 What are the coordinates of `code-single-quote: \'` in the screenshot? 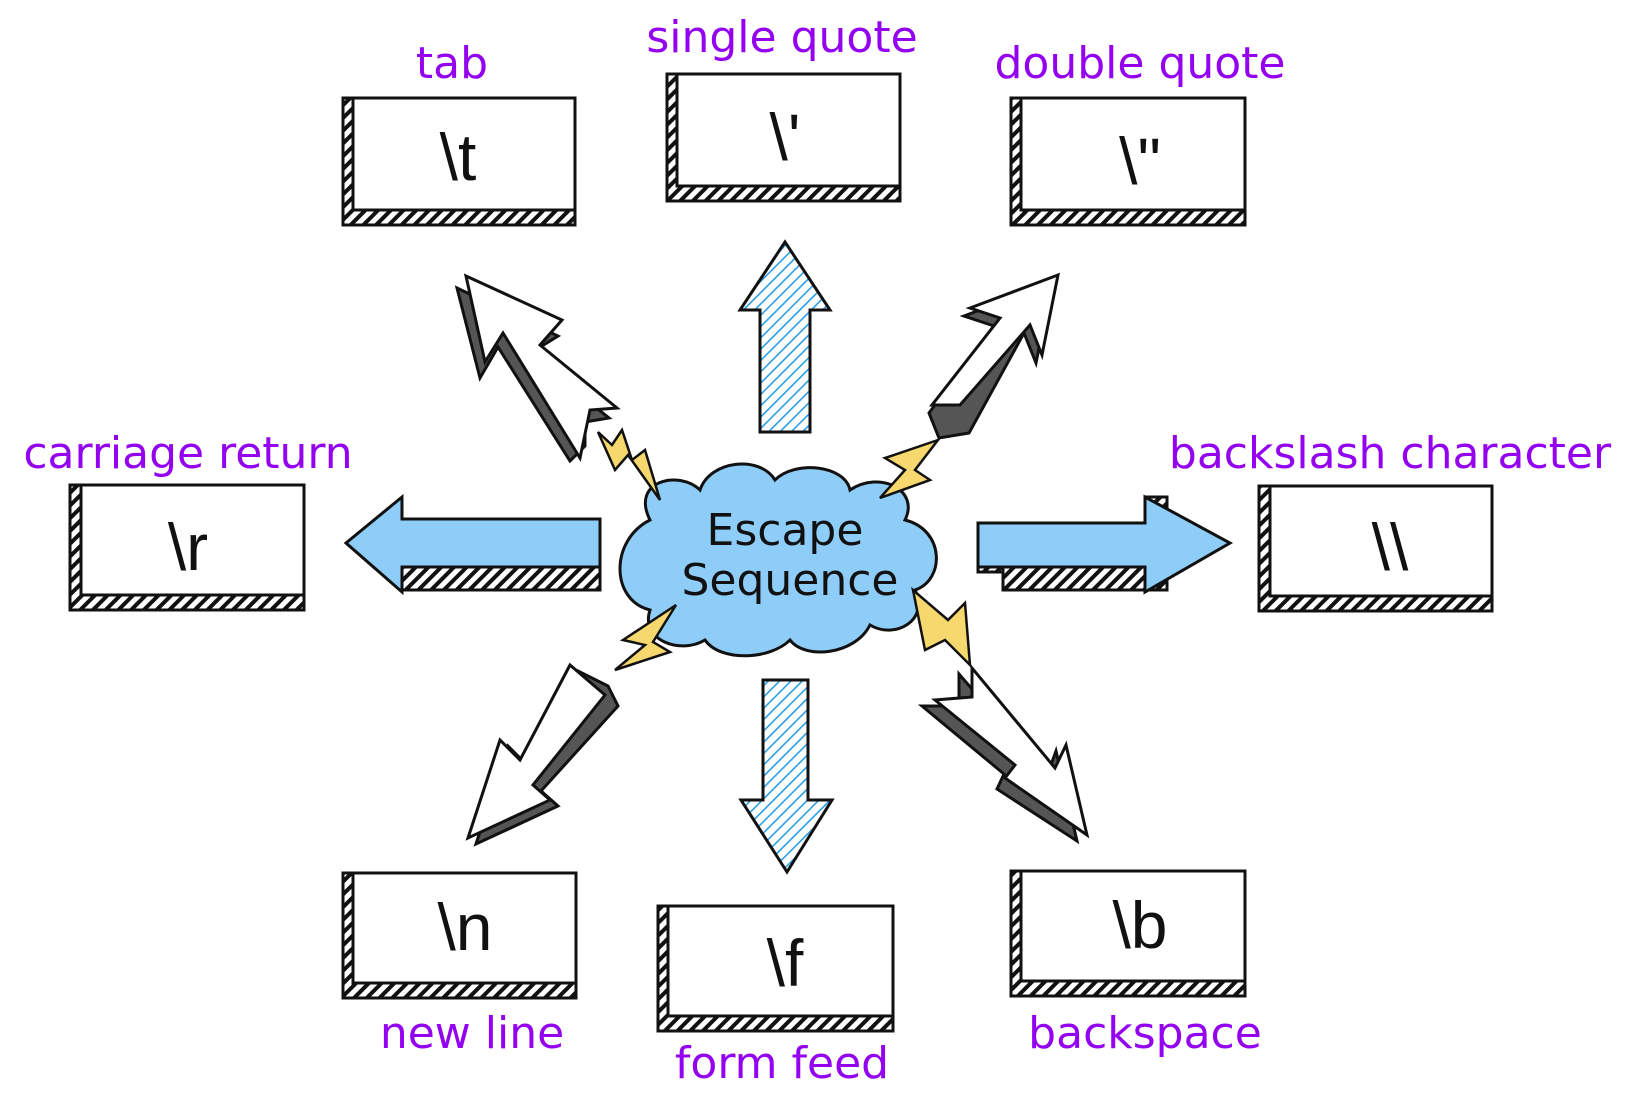 It's located at (785, 137).